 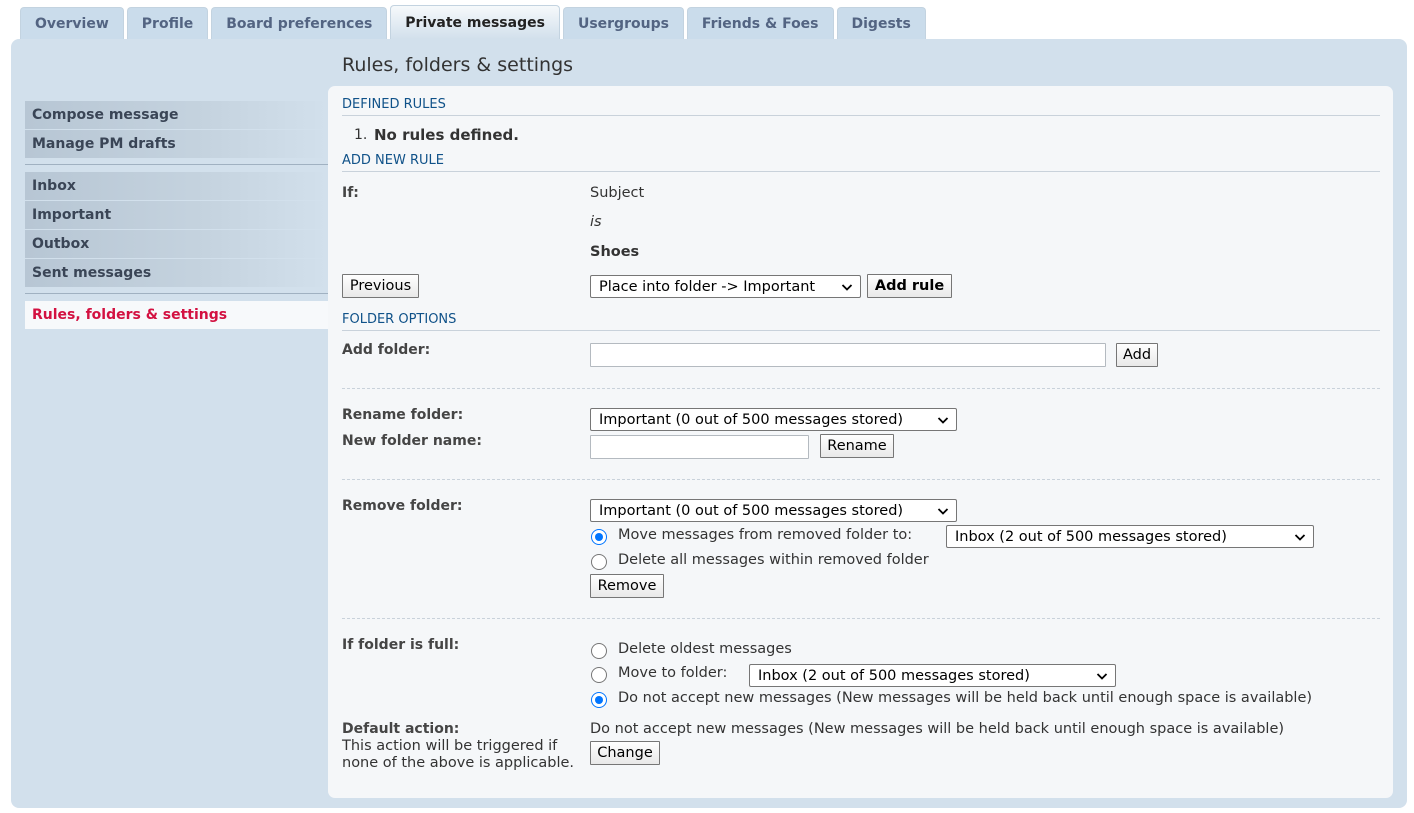 What do you see at coordinates (599, 562) in the screenshot?
I see `delete-messages-radio` at bounding box center [599, 562].